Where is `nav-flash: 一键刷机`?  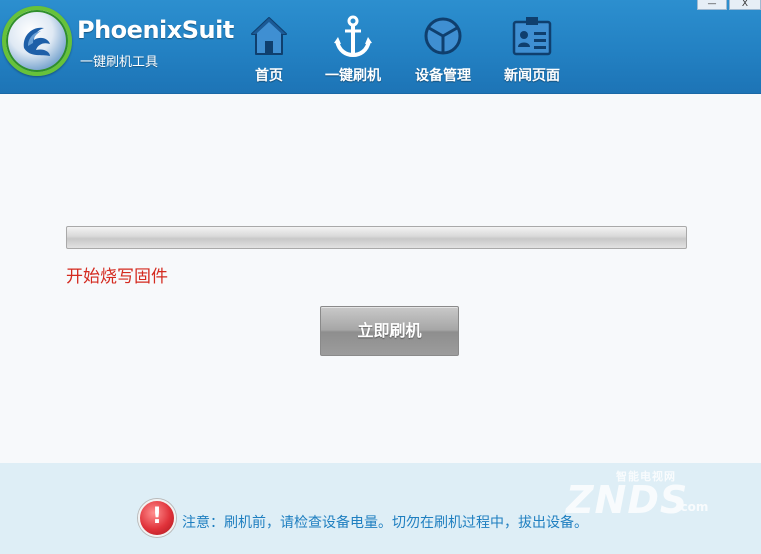
nav-flash: 一键刷机 is located at coordinates (353, 50).